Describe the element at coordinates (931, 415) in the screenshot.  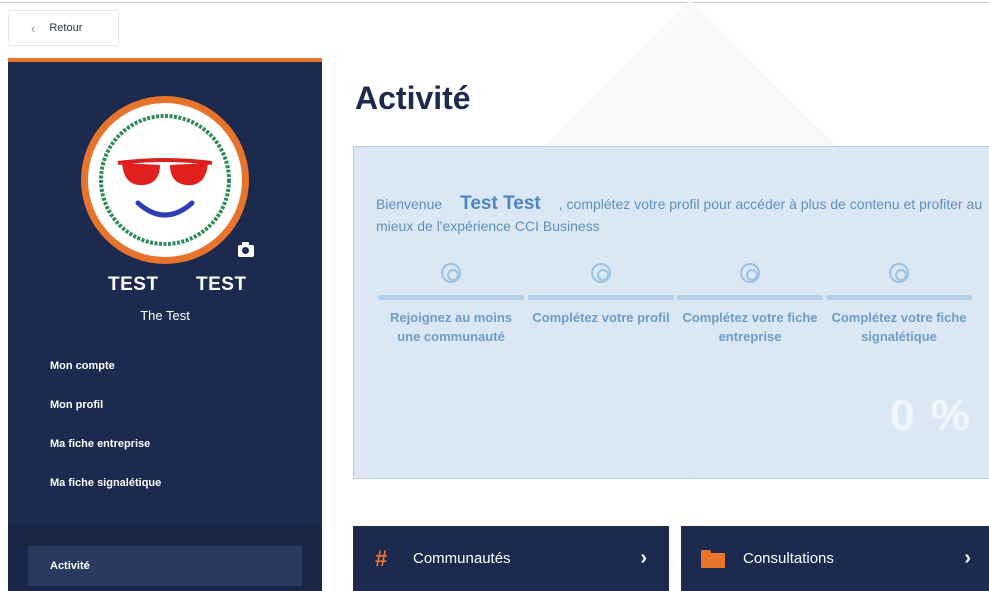
I see `progress-percentage: 0 %` at that location.